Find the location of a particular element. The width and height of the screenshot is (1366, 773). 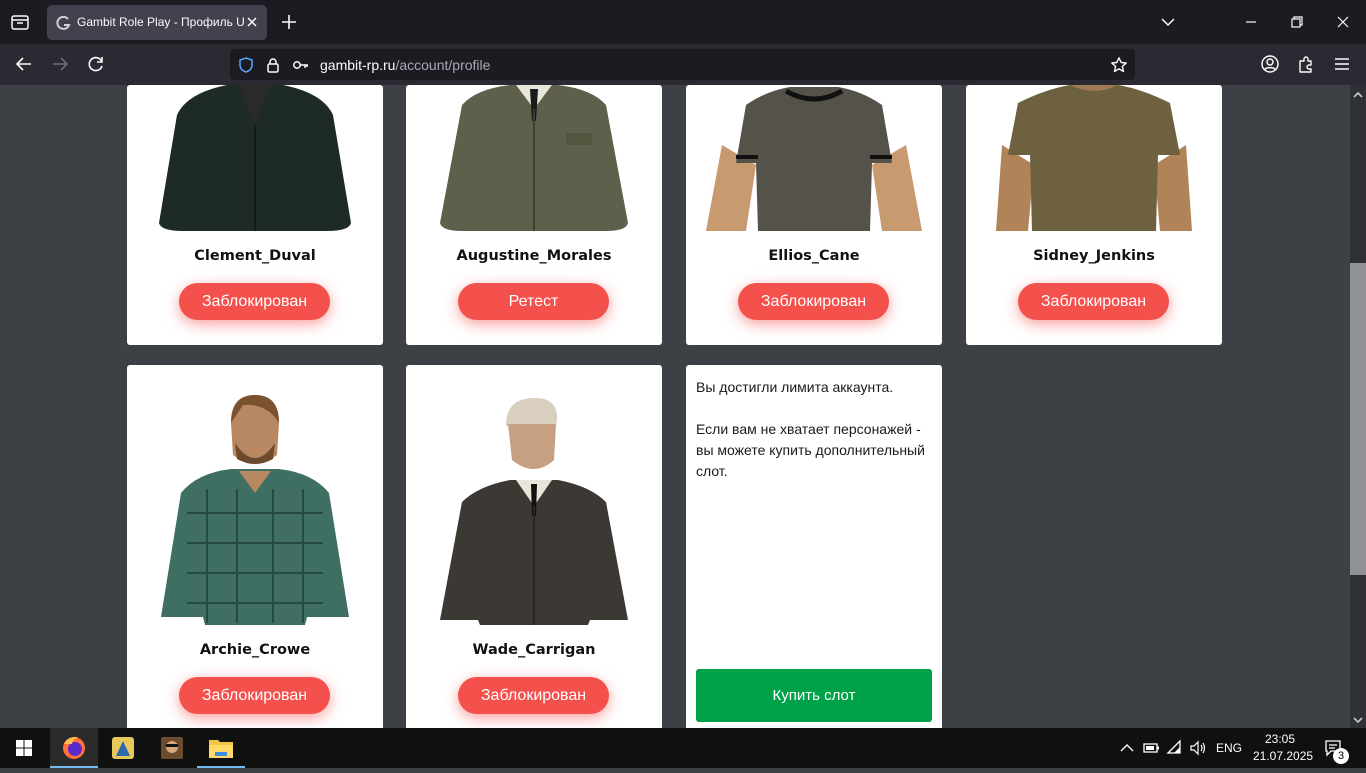

browser-nav-bar: gambit-rp.ru/account/profile is located at coordinates (683, 64).